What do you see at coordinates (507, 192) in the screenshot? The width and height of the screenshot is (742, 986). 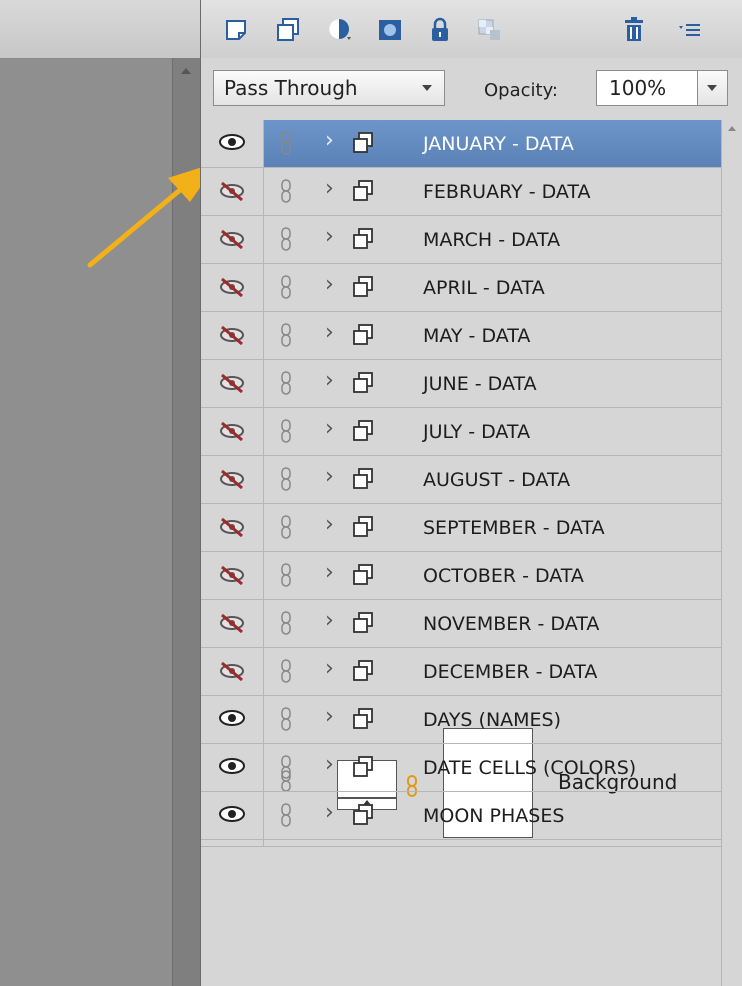 I see `layer-name: FEBRUARY - DATA` at bounding box center [507, 192].